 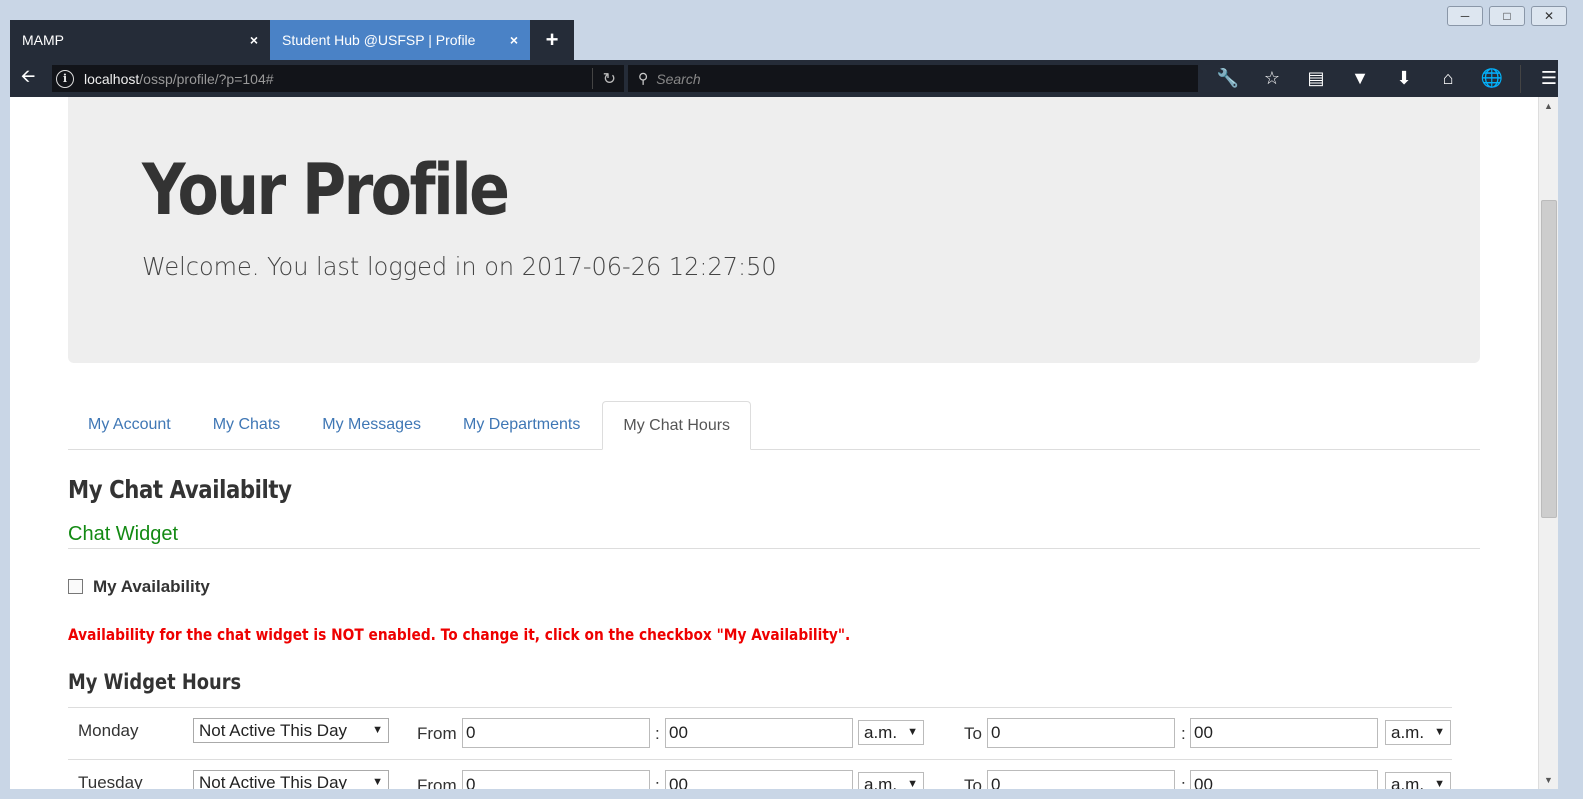 What do you see at coordinates (1360, 78) in the screenshot?
I see `pocket-icon: ▼` at bounding box center [1360, 78].